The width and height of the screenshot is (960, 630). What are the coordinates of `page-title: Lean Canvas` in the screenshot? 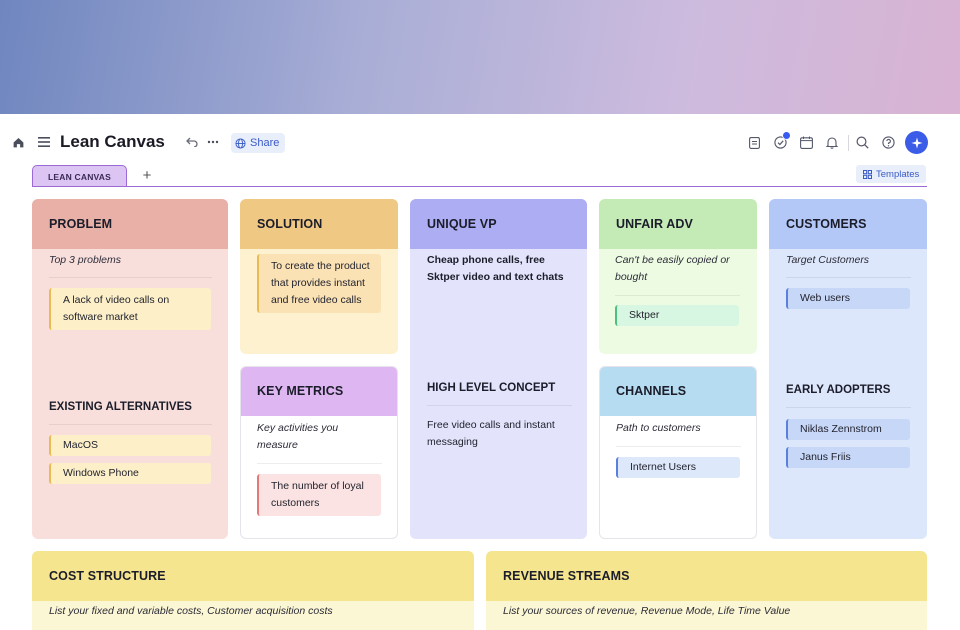 It's located at (112, 142).